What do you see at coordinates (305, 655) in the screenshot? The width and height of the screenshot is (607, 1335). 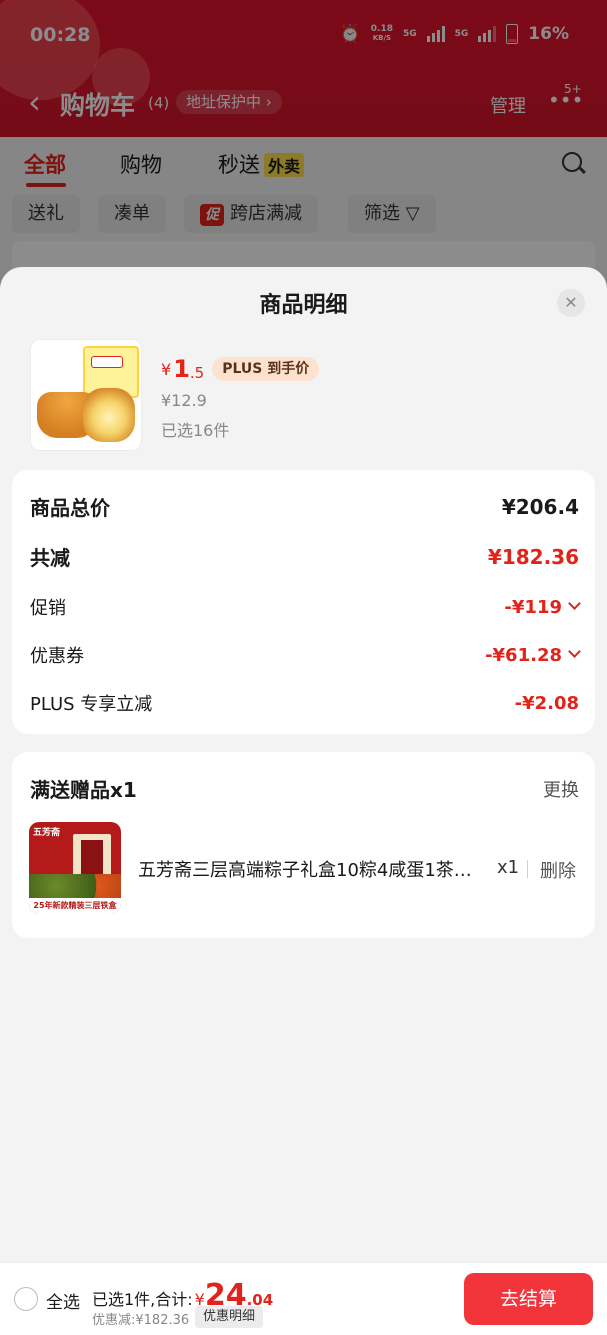 I see `coupon-row: 优惠券 -¥61.28` at bounding box center [305, 655].